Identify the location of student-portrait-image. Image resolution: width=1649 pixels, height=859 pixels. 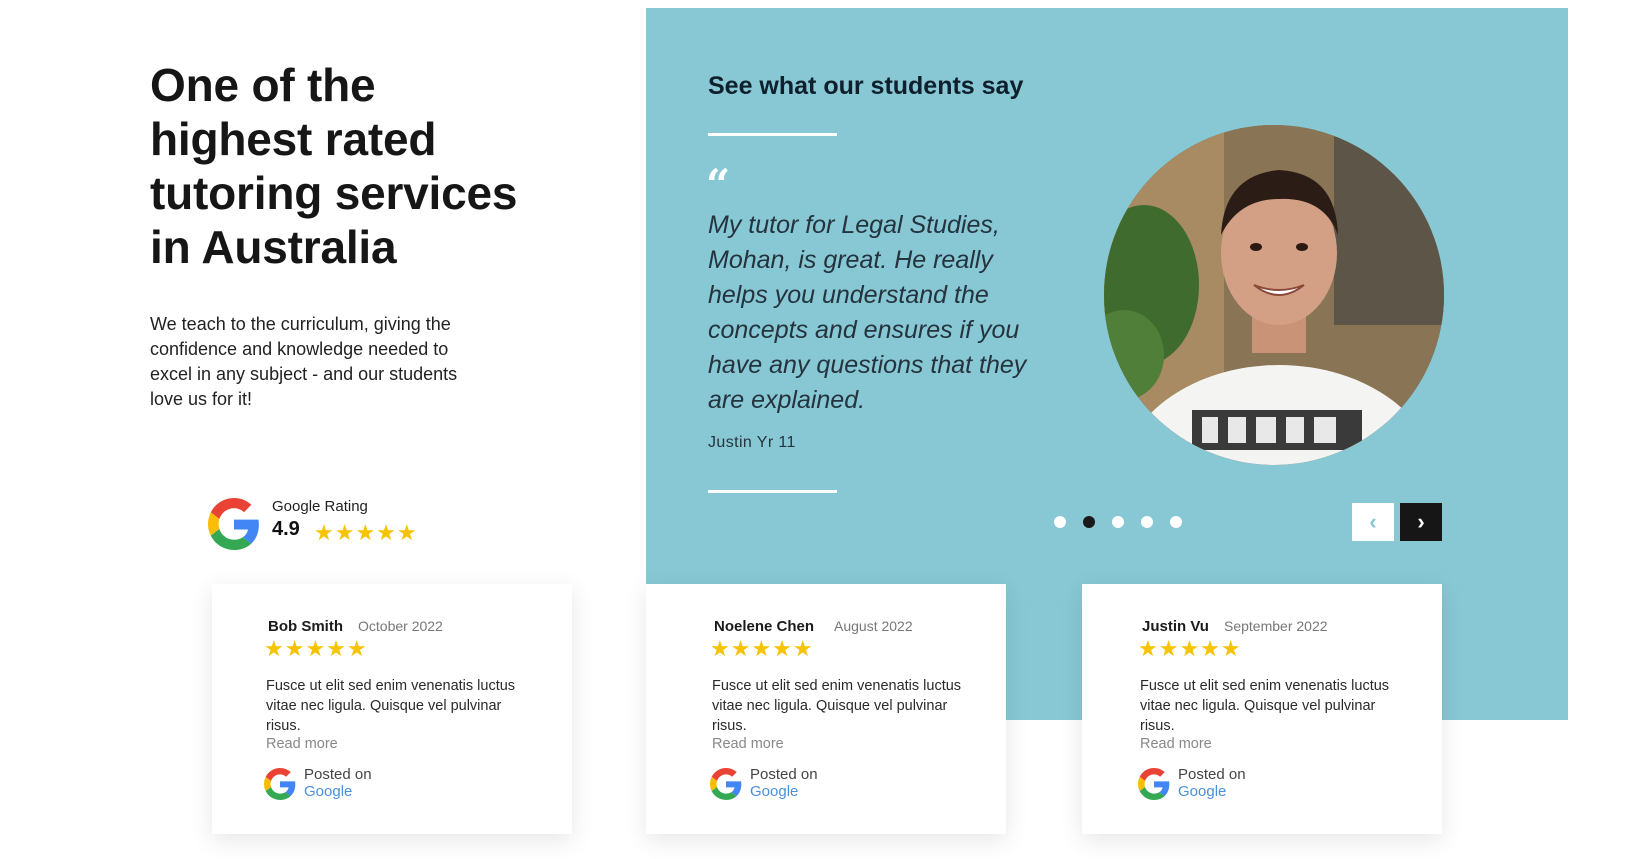
(1274, 295).